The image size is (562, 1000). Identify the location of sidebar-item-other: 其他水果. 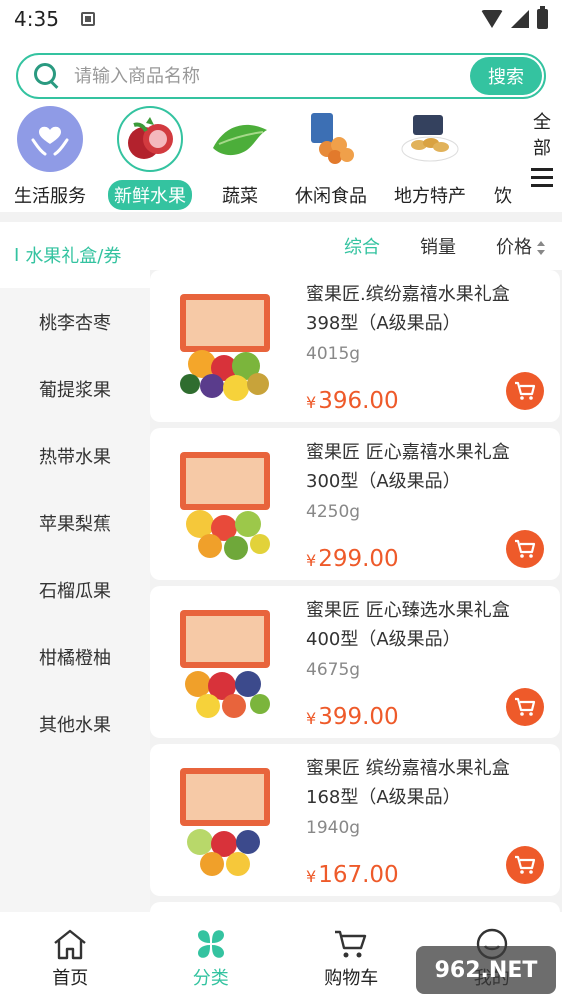
(75, 723).